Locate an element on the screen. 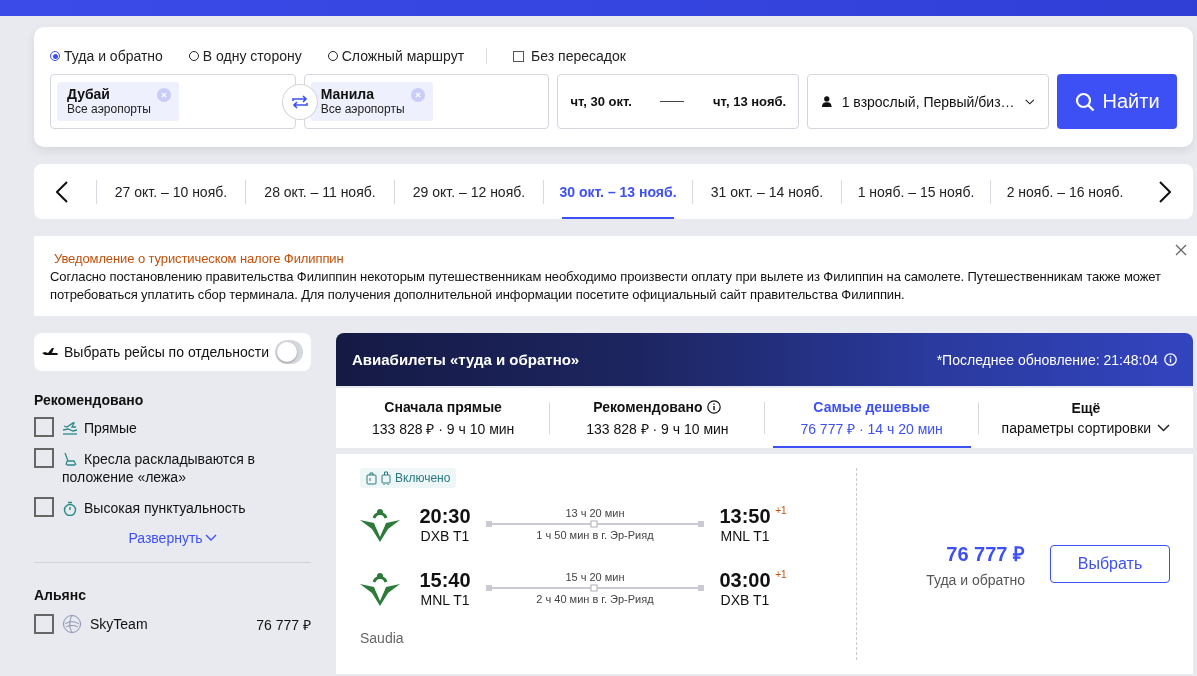 This screenshot has height=676, width=1197. depart-date: чт, 30 окт. is located at coordinates (601, 101).